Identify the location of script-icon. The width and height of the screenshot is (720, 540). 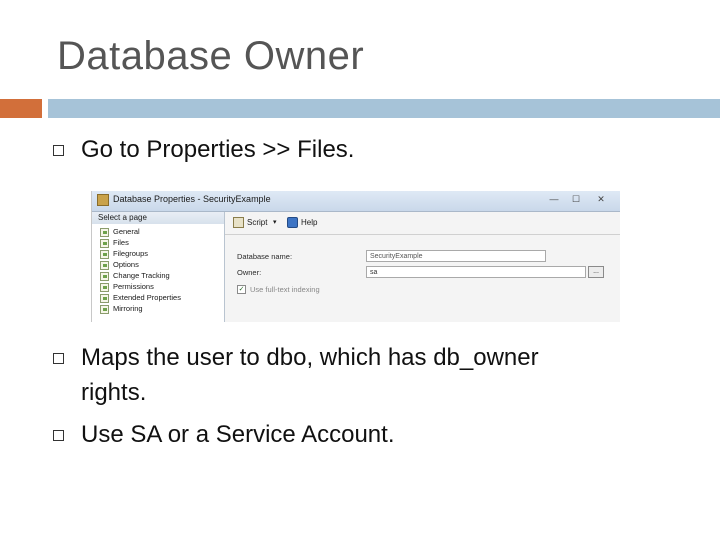
(238, 222).